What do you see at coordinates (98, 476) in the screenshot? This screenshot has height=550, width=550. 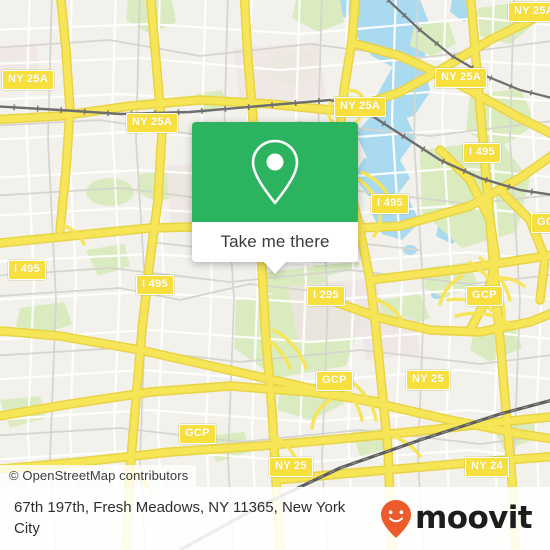 I see `osm-attribution: © OpenStreetMap contributors` at bounding box center [98, 476].